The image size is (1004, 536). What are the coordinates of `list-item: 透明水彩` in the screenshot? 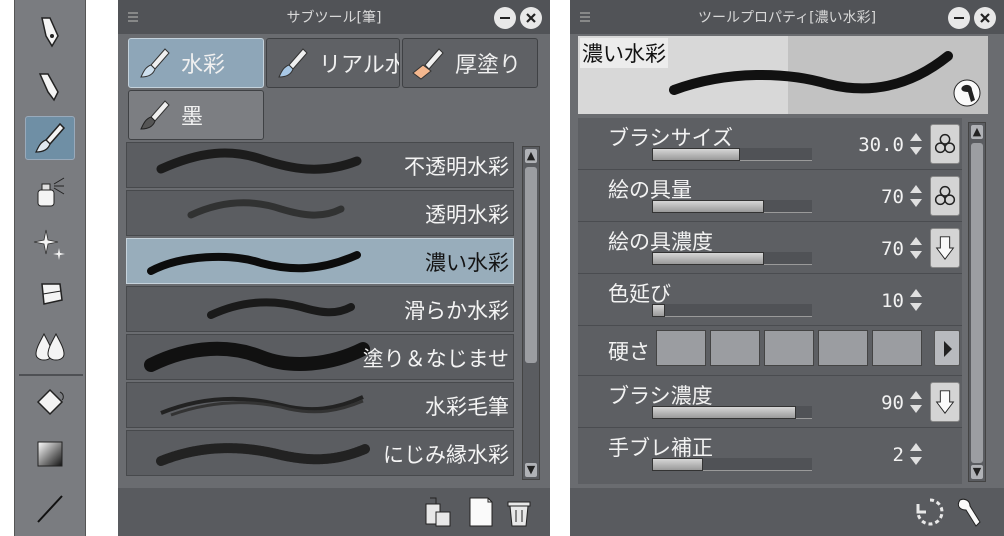 It's located at (320, 213).